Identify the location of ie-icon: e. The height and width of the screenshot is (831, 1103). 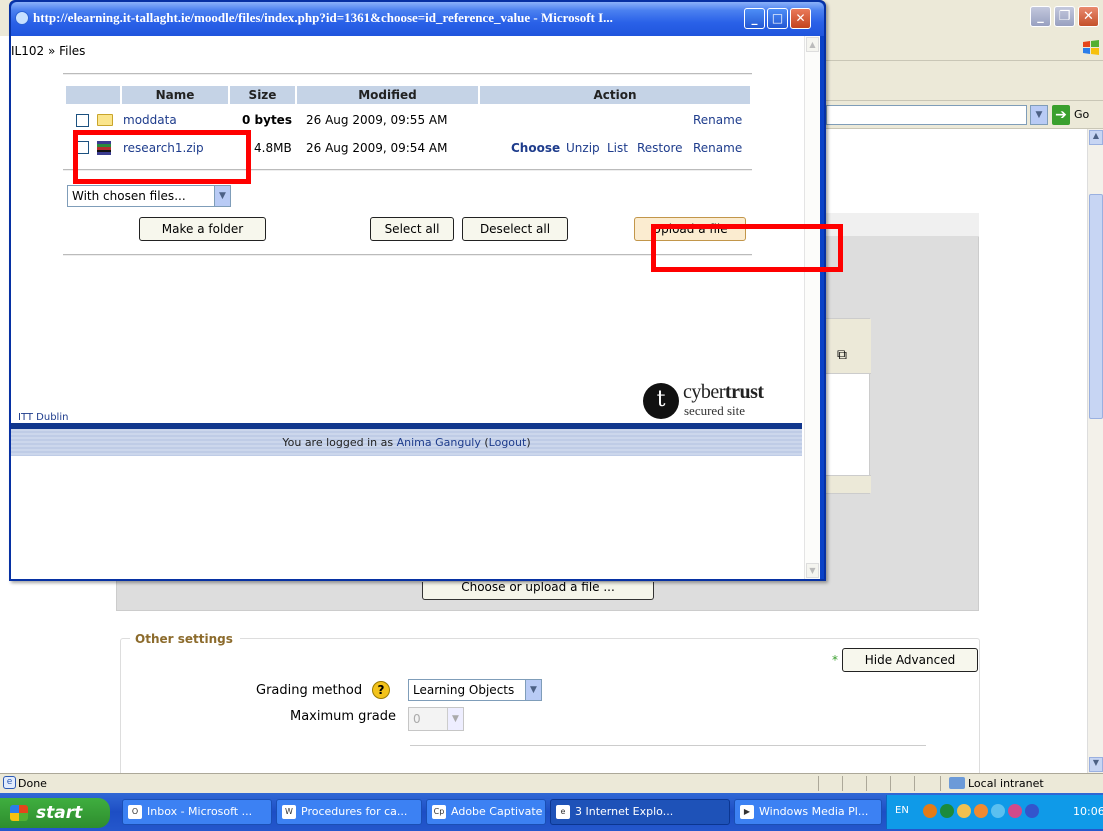
(563, 812).